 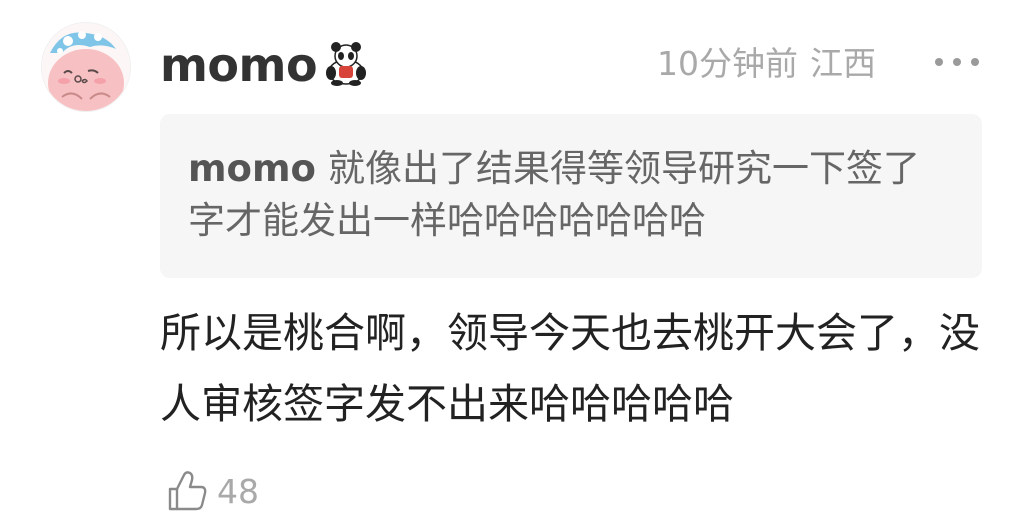 I want to click on pink-cartoon-avatar-icon, so click(x=86, y=67).